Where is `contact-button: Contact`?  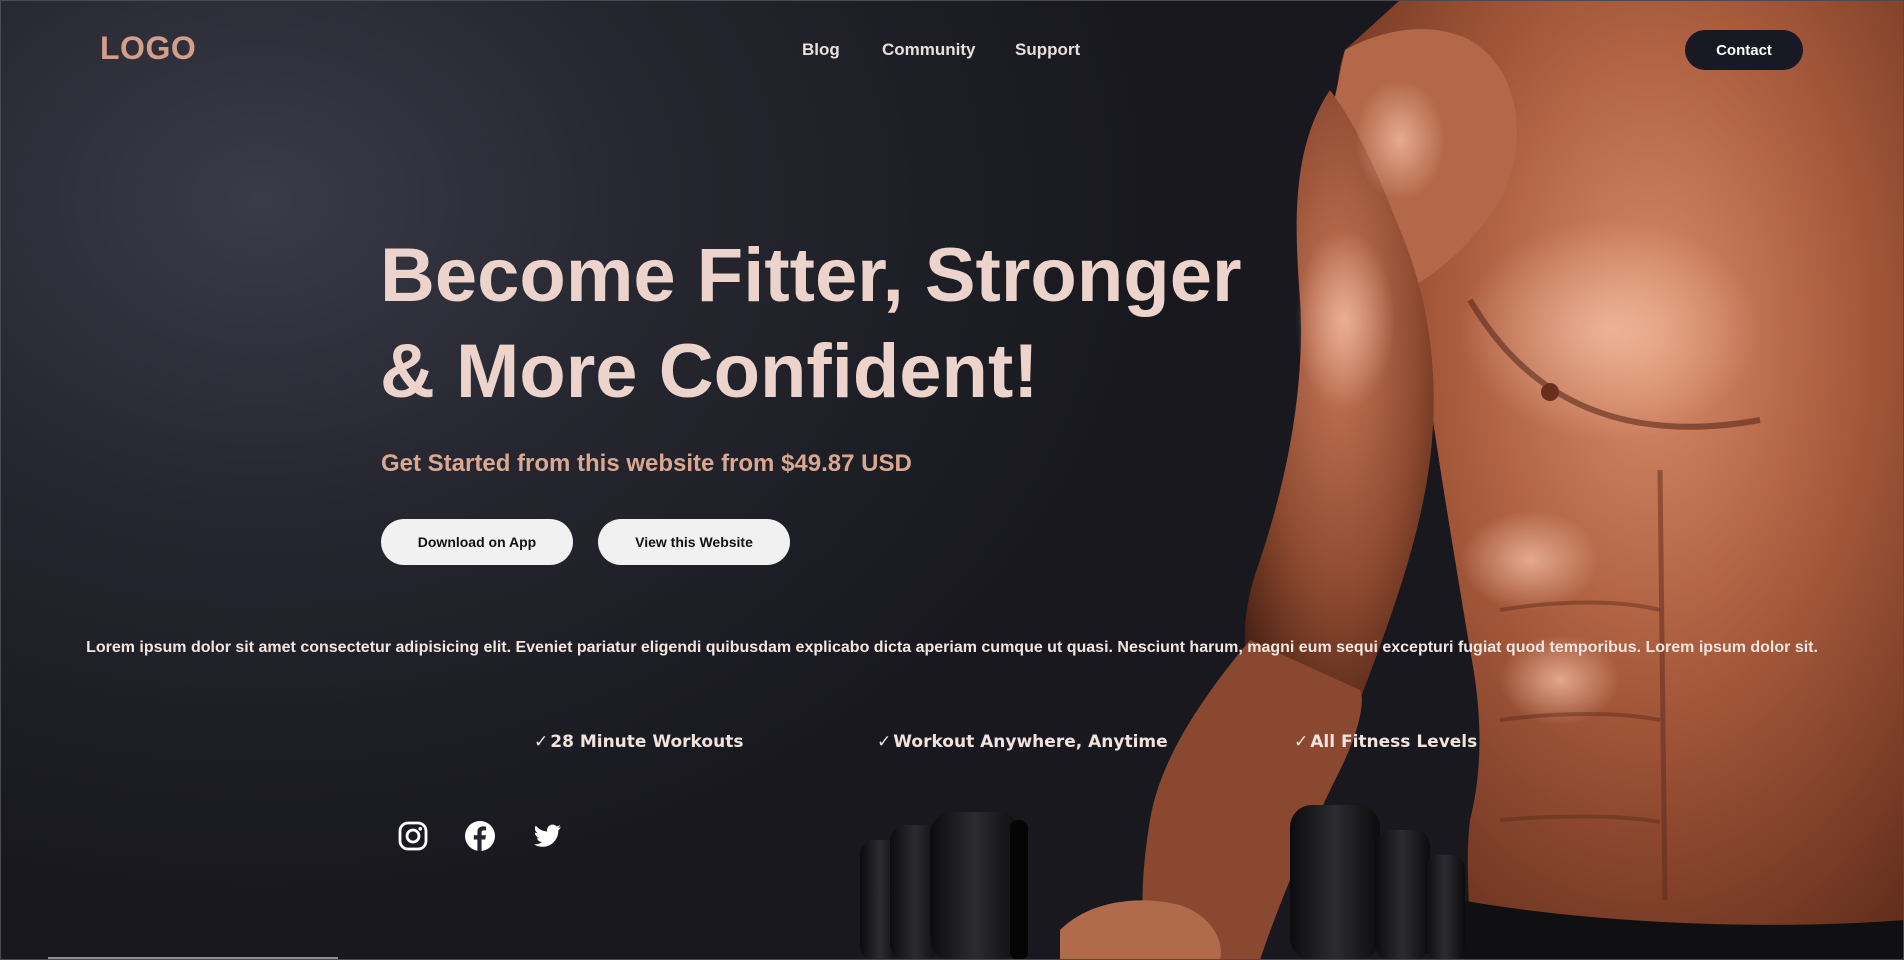
contact-button: Contact is located at coordinates (1744, 50).